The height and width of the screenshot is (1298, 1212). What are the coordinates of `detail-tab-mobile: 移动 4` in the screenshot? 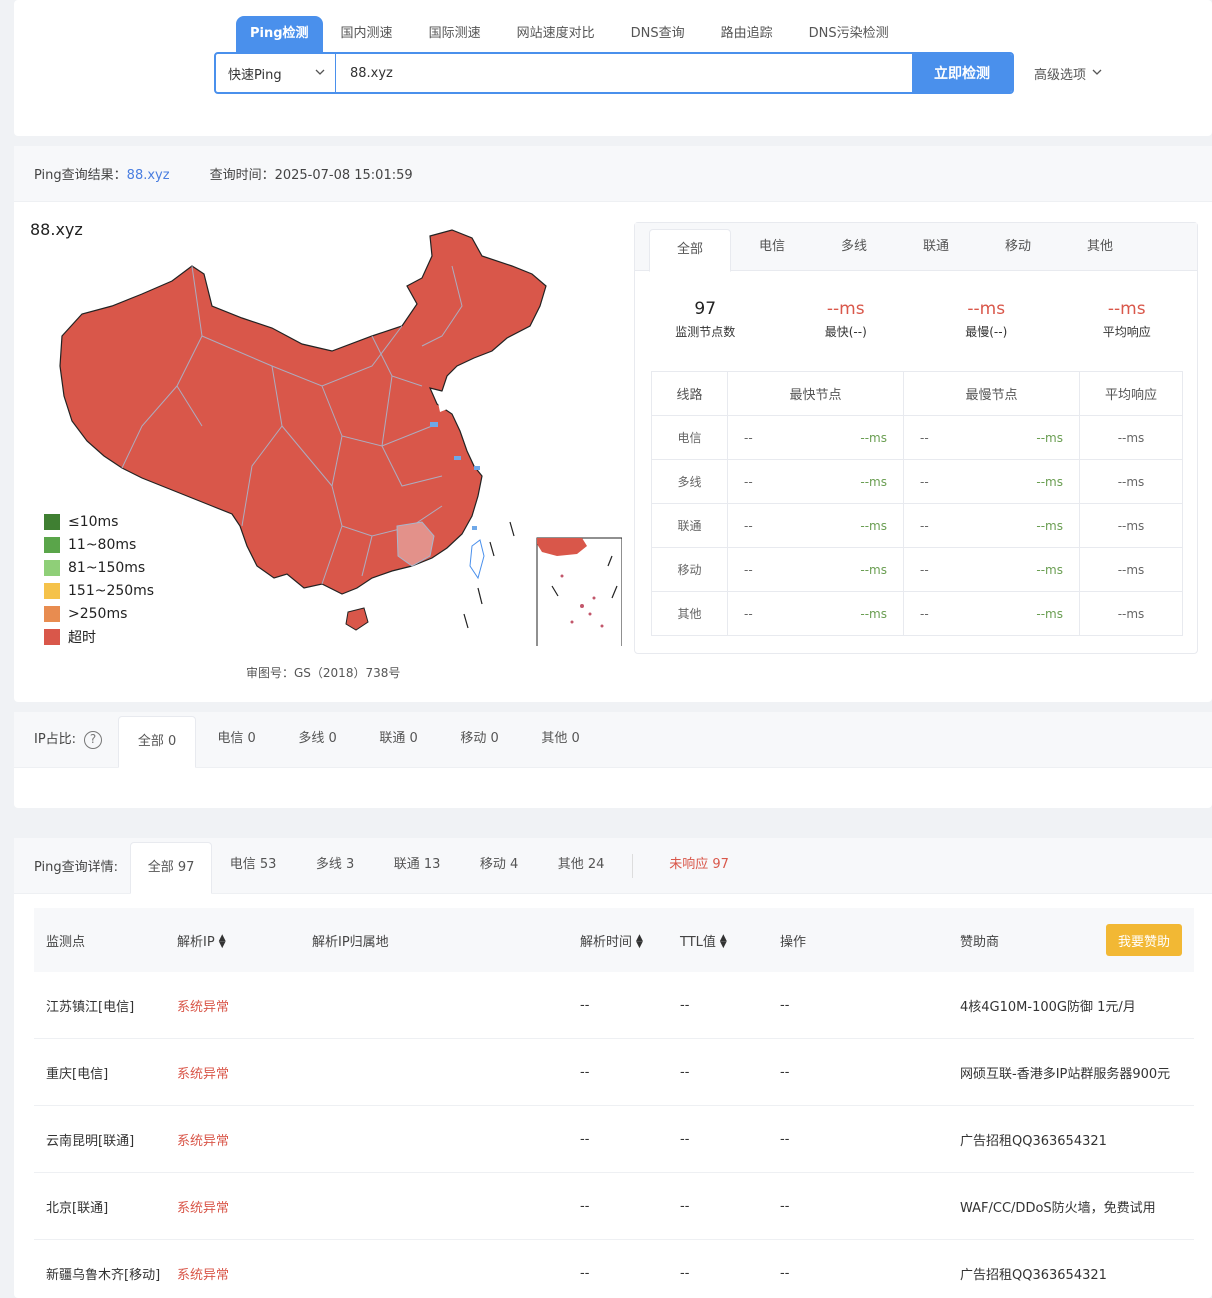 It's located at (499, 865).